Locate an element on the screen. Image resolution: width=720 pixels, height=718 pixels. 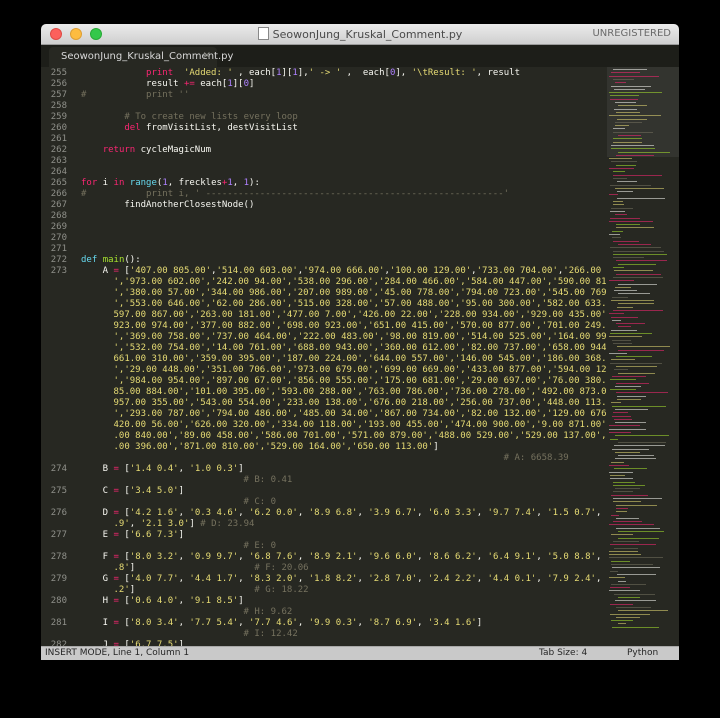
code-line: # E: 0 is located at coordinates (179, 546).